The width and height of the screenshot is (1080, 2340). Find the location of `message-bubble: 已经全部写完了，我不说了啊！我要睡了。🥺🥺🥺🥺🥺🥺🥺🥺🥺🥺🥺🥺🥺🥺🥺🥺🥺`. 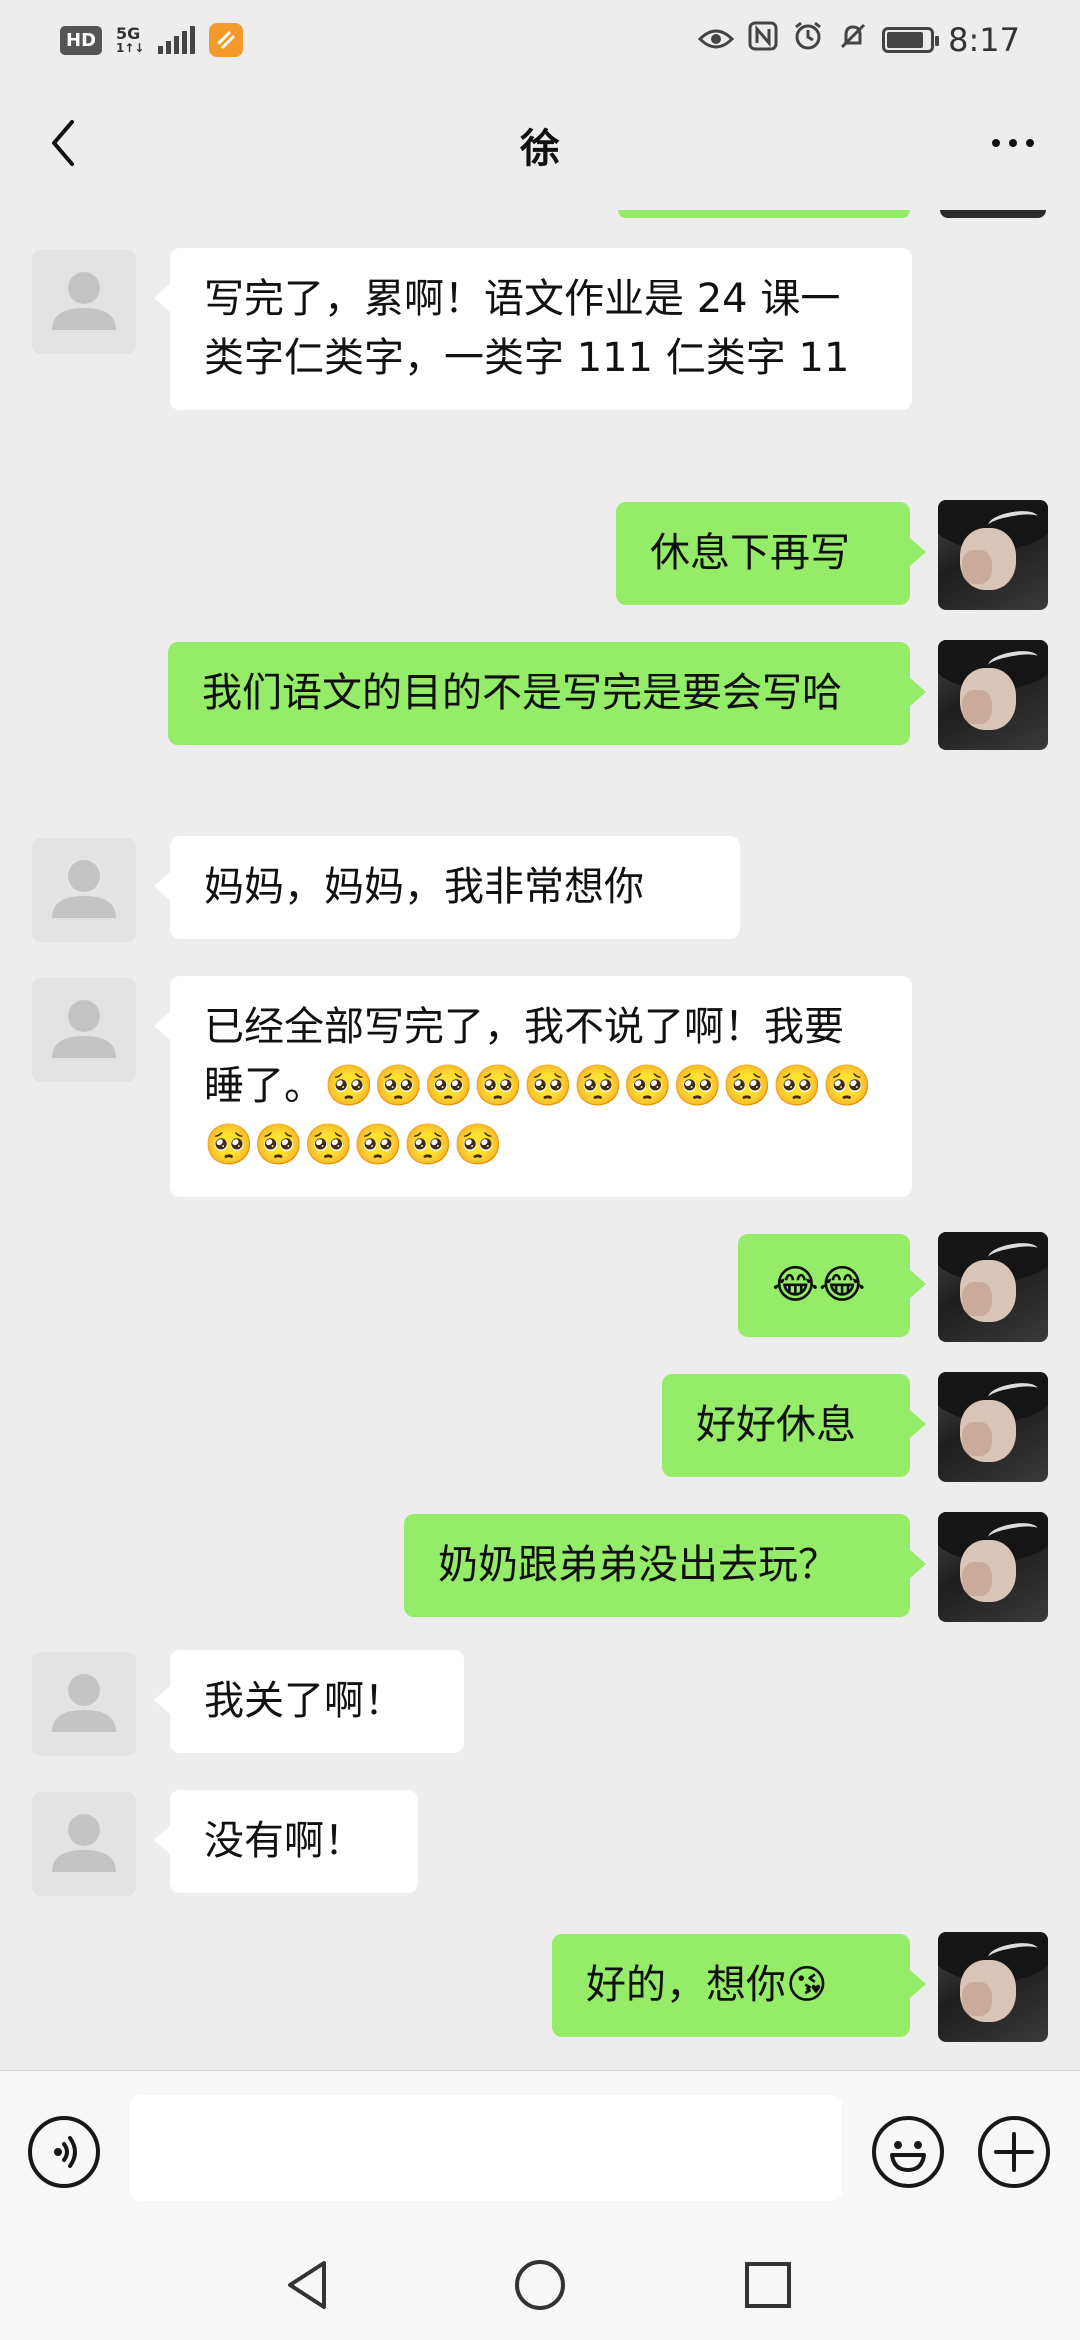

message-bubble: 已经全部写完了，我不说了啊！我要睡了。🥺🥺🥺🥺🥺🥺🥺🥺🥺🥺🥺🥺🥺🥺🥺🥺🥺 is located at coordinates (533, 1086).